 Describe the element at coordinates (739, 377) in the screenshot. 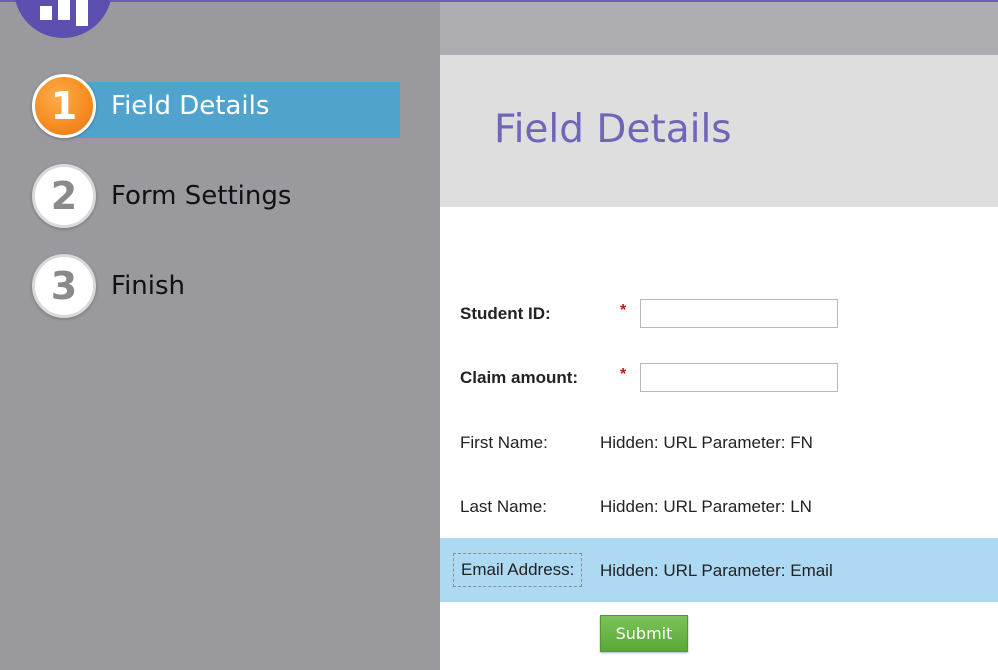

I see `claim-amount-input` at that location.